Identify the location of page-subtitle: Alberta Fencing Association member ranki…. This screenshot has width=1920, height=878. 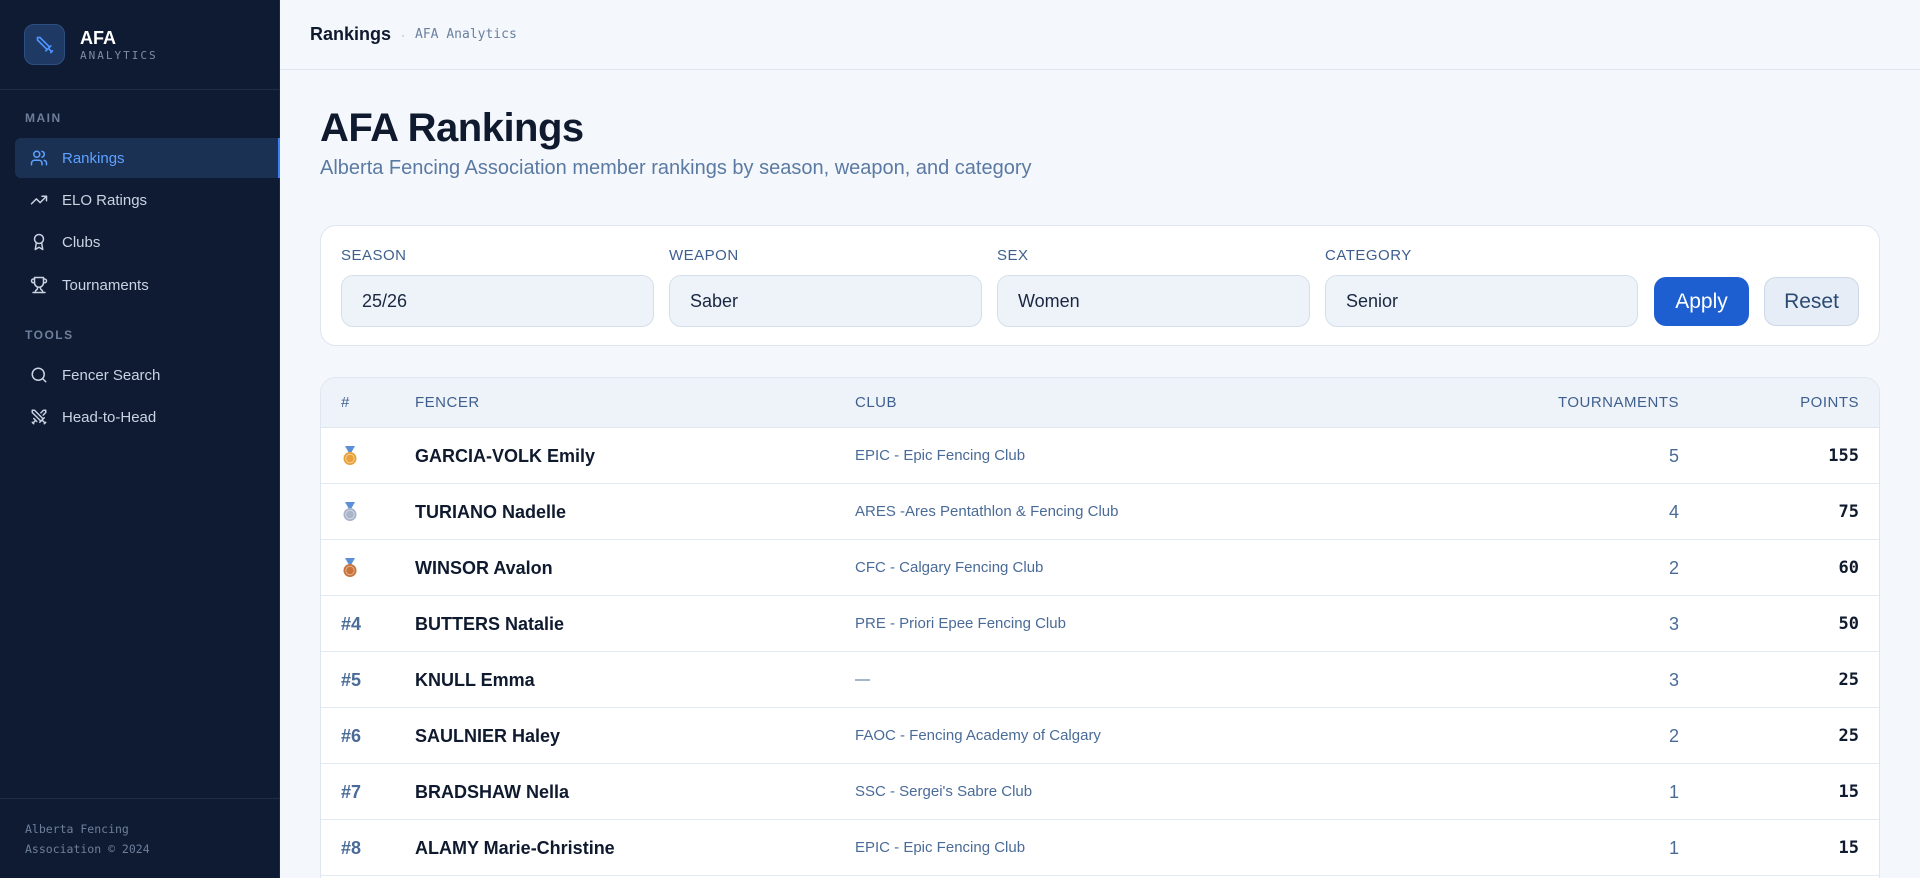
(676, 168).